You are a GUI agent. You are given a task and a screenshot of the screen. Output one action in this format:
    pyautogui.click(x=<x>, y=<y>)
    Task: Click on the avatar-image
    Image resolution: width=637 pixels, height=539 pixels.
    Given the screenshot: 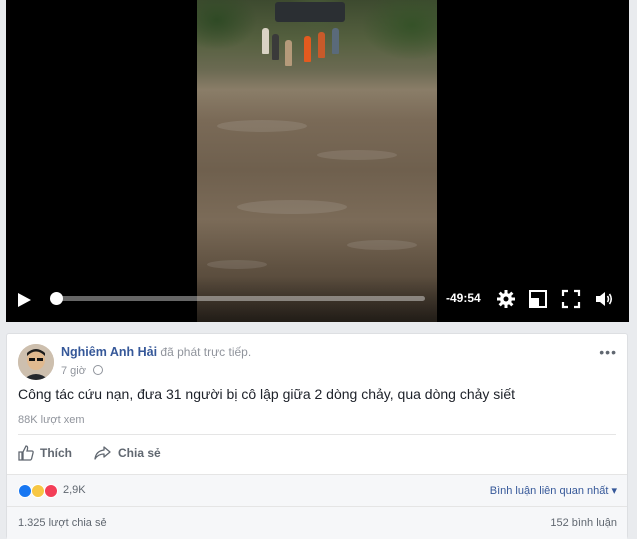 What is the action you would take?
    pyautogui.click(x=36, y=362)
    